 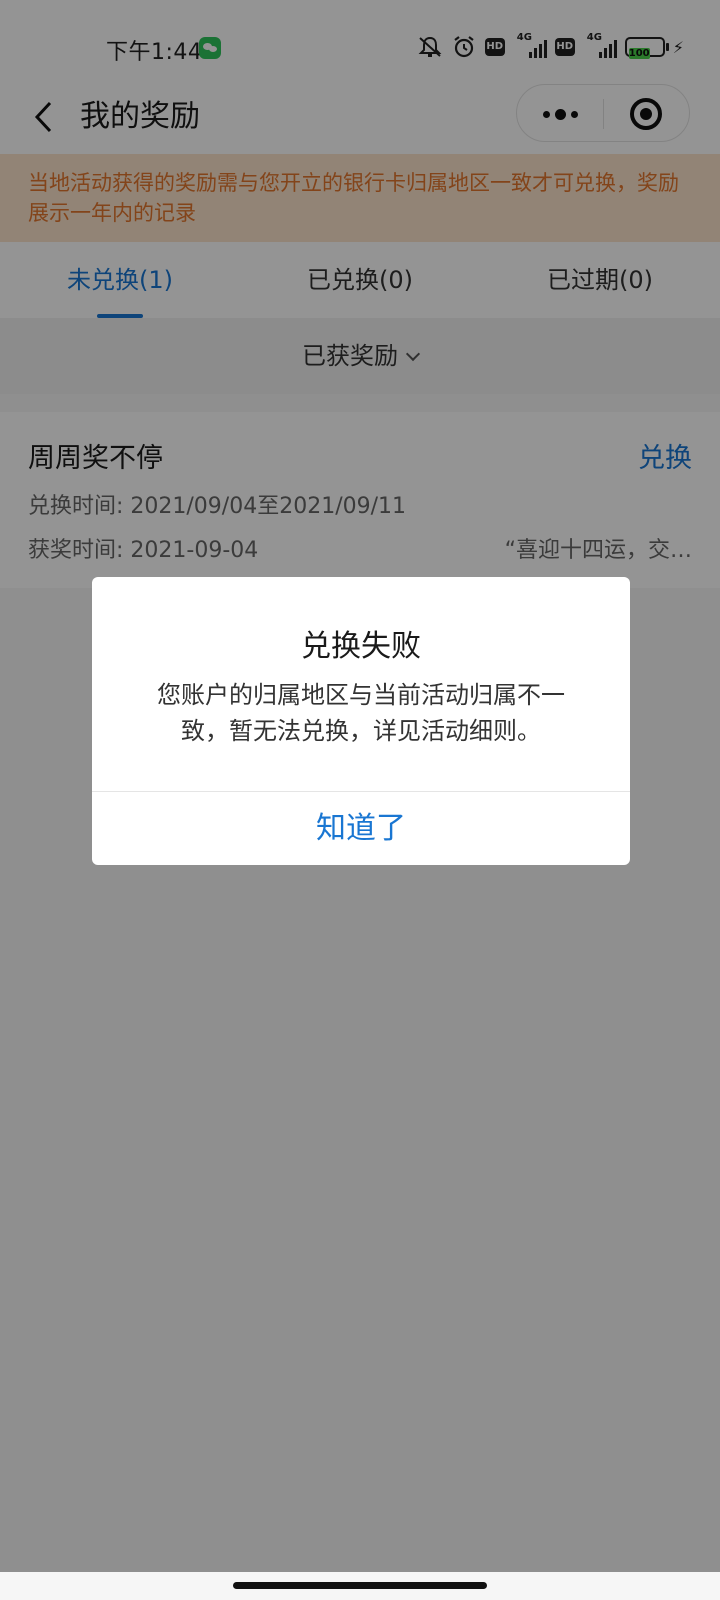 What do you see at coordinates (361, 713) in the screenshot?
I see `dialog-message: 您账户的归属地区与当前活动归属不一致，暂无法兑换，详见活动细则。` at bounding box center [361, 713].